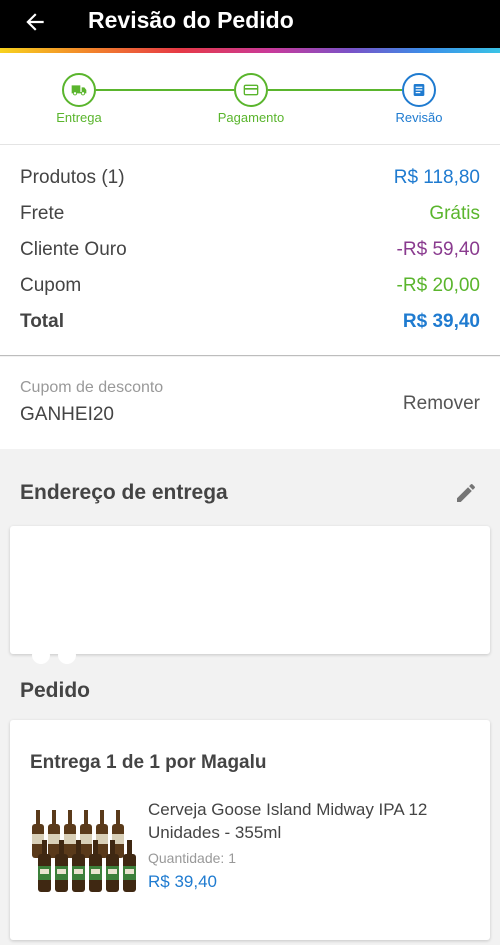  I want to click on summary-row-frete: Frete Grátis, so click(250, 218).